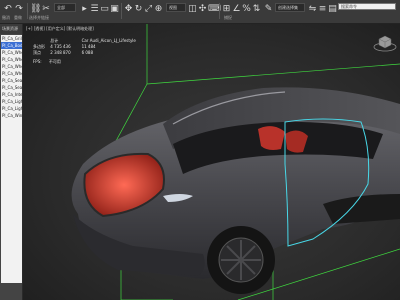 This screenshot has height=300, width=400. What do you see at coordinates (176, 7) in the screenshot?
I see `coord-system-dropdown: 视图` at bounding box center [176, 7].